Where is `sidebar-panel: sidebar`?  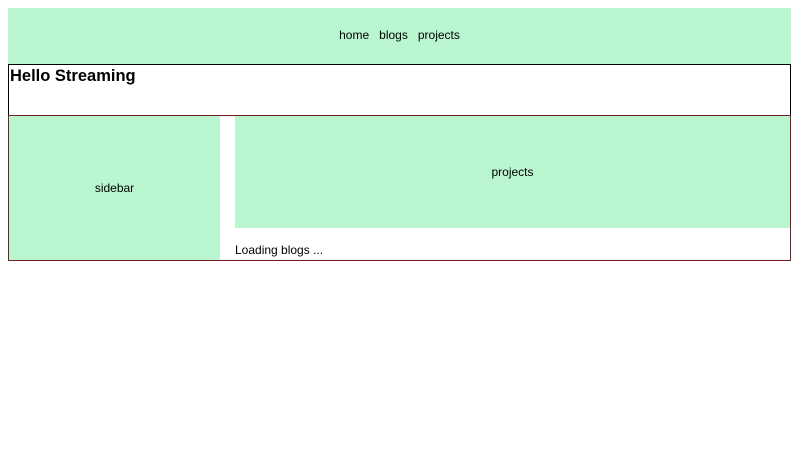
sidebar-panel: sidebar is located at coordinates (114, 188).